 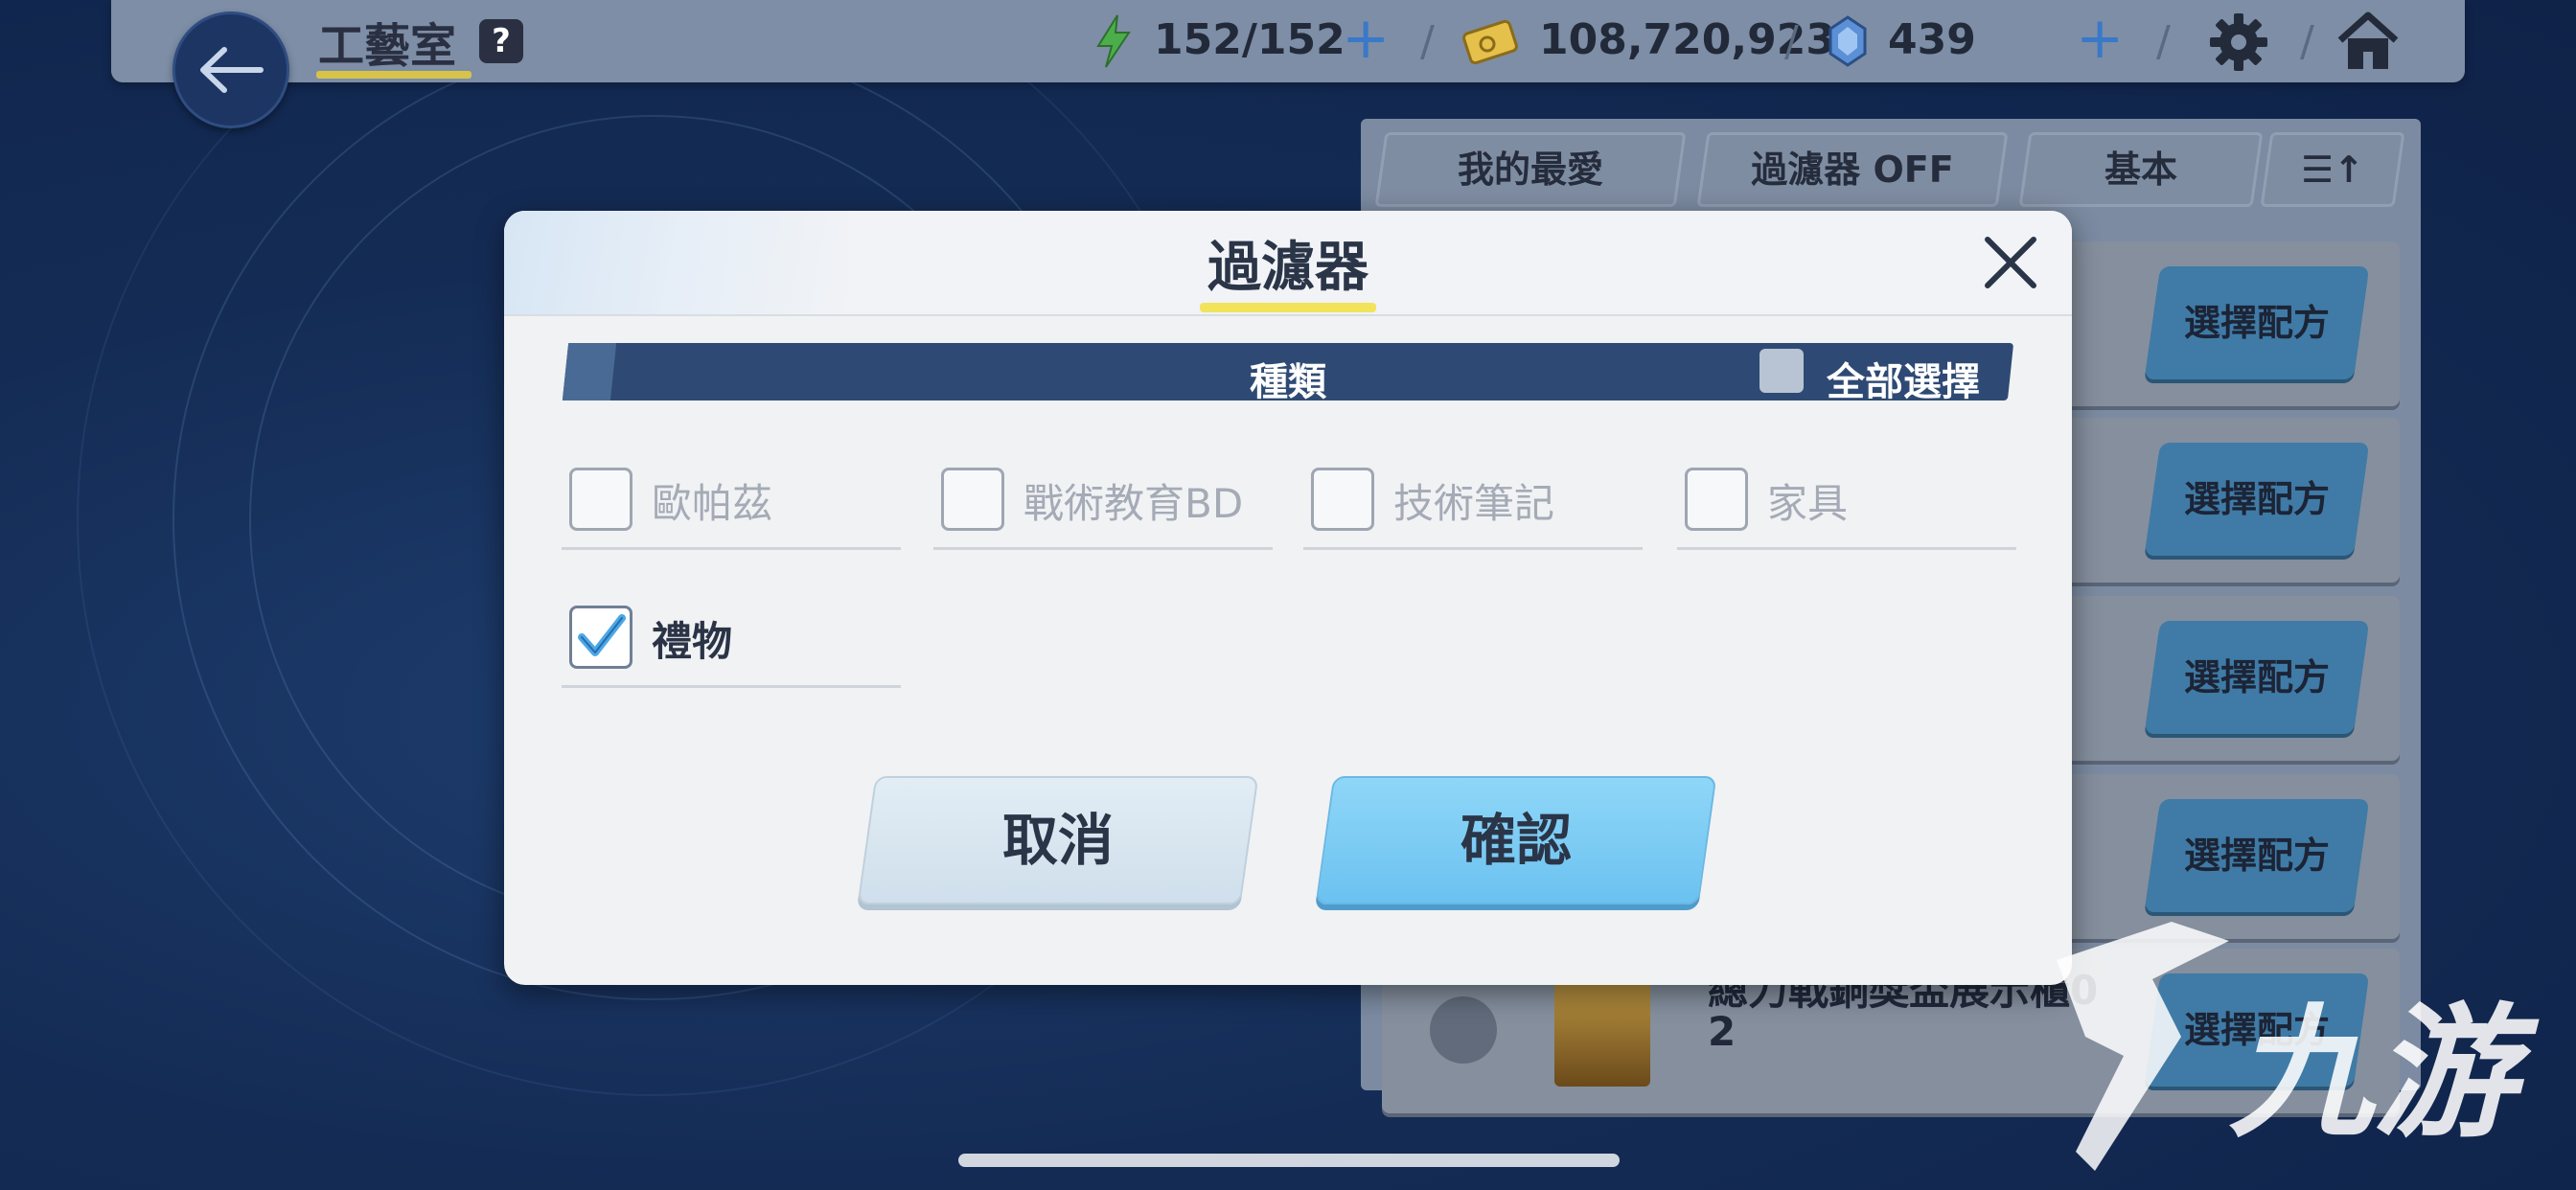 I want to click on filter-option-label: 戰術教育BD, so click(x=1134, y=503).